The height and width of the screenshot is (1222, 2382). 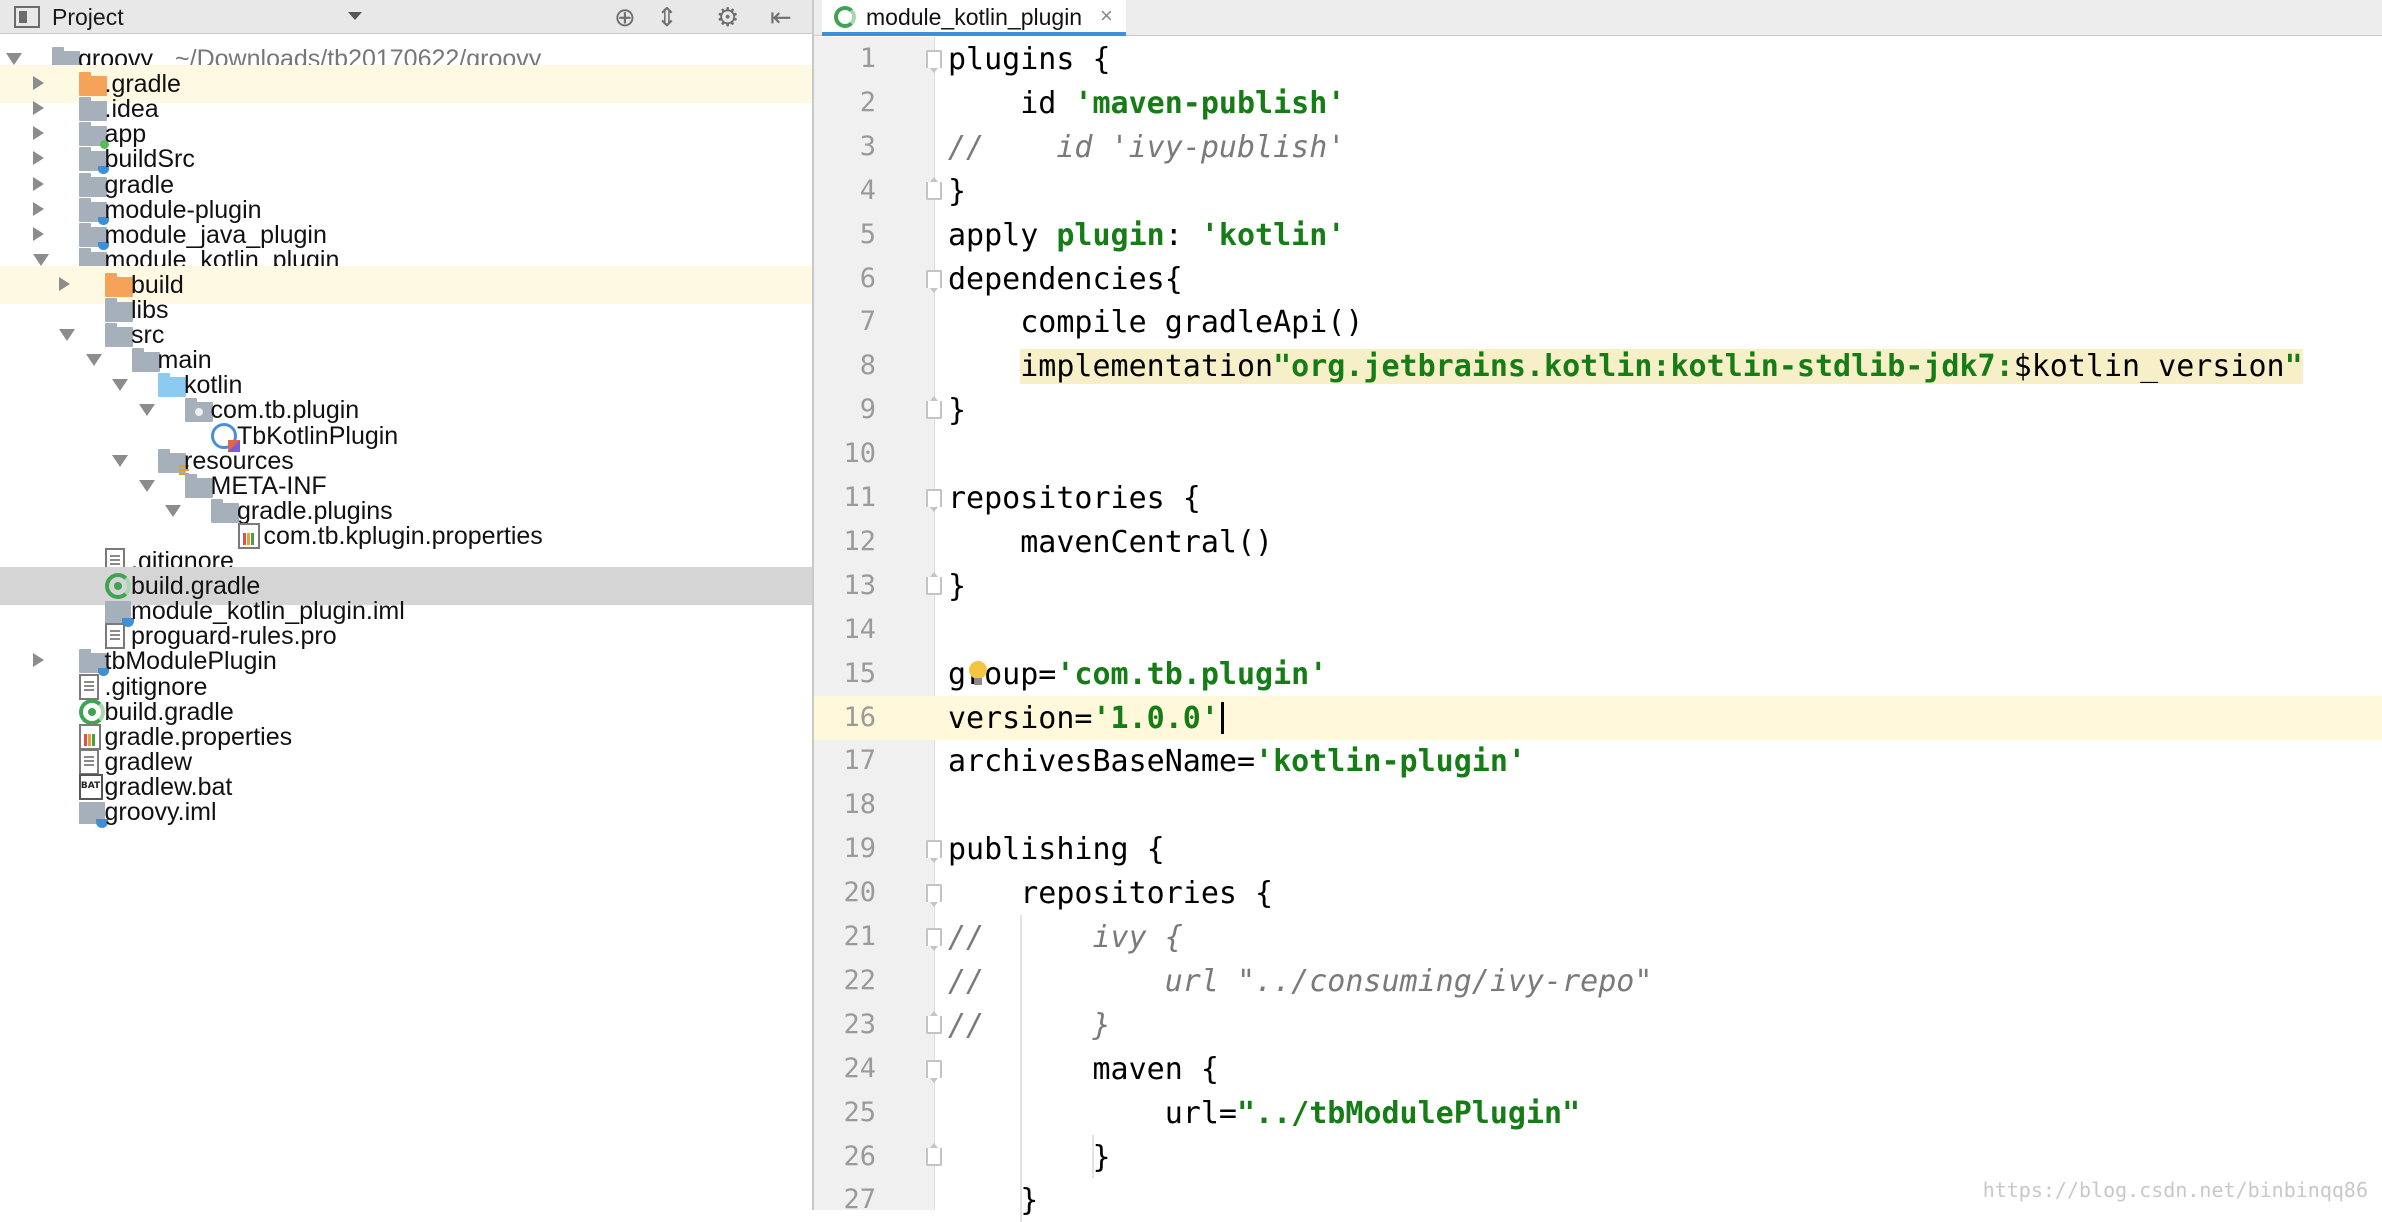 What do you see at coordinates (859, 1156) in the screenshot?
I see `line-number: 26` at bounding box center [859, 1156].